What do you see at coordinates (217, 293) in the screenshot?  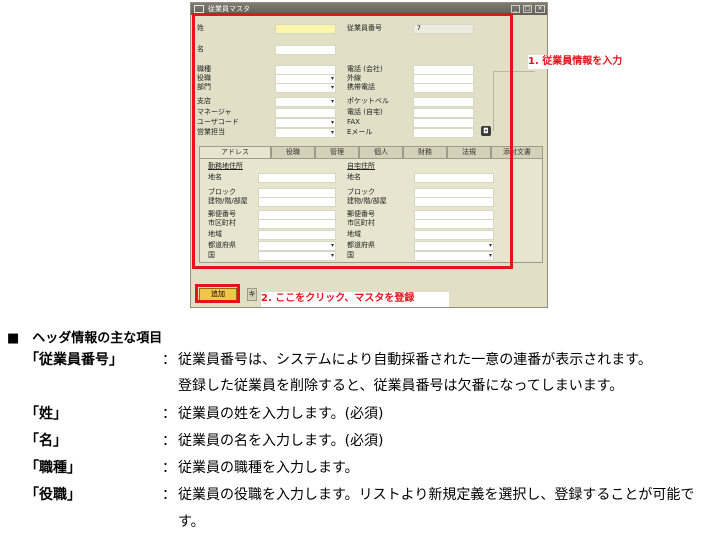 I see `add-button-highlight` at bounding box center [217, 293].